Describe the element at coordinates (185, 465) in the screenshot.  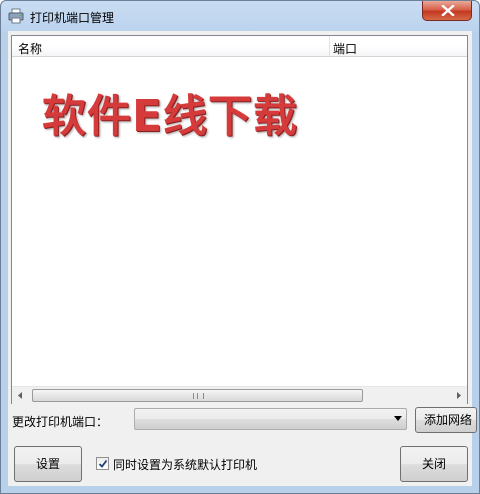
I see `default-printer-label: 同时设置为系统默认打印机` at that location.